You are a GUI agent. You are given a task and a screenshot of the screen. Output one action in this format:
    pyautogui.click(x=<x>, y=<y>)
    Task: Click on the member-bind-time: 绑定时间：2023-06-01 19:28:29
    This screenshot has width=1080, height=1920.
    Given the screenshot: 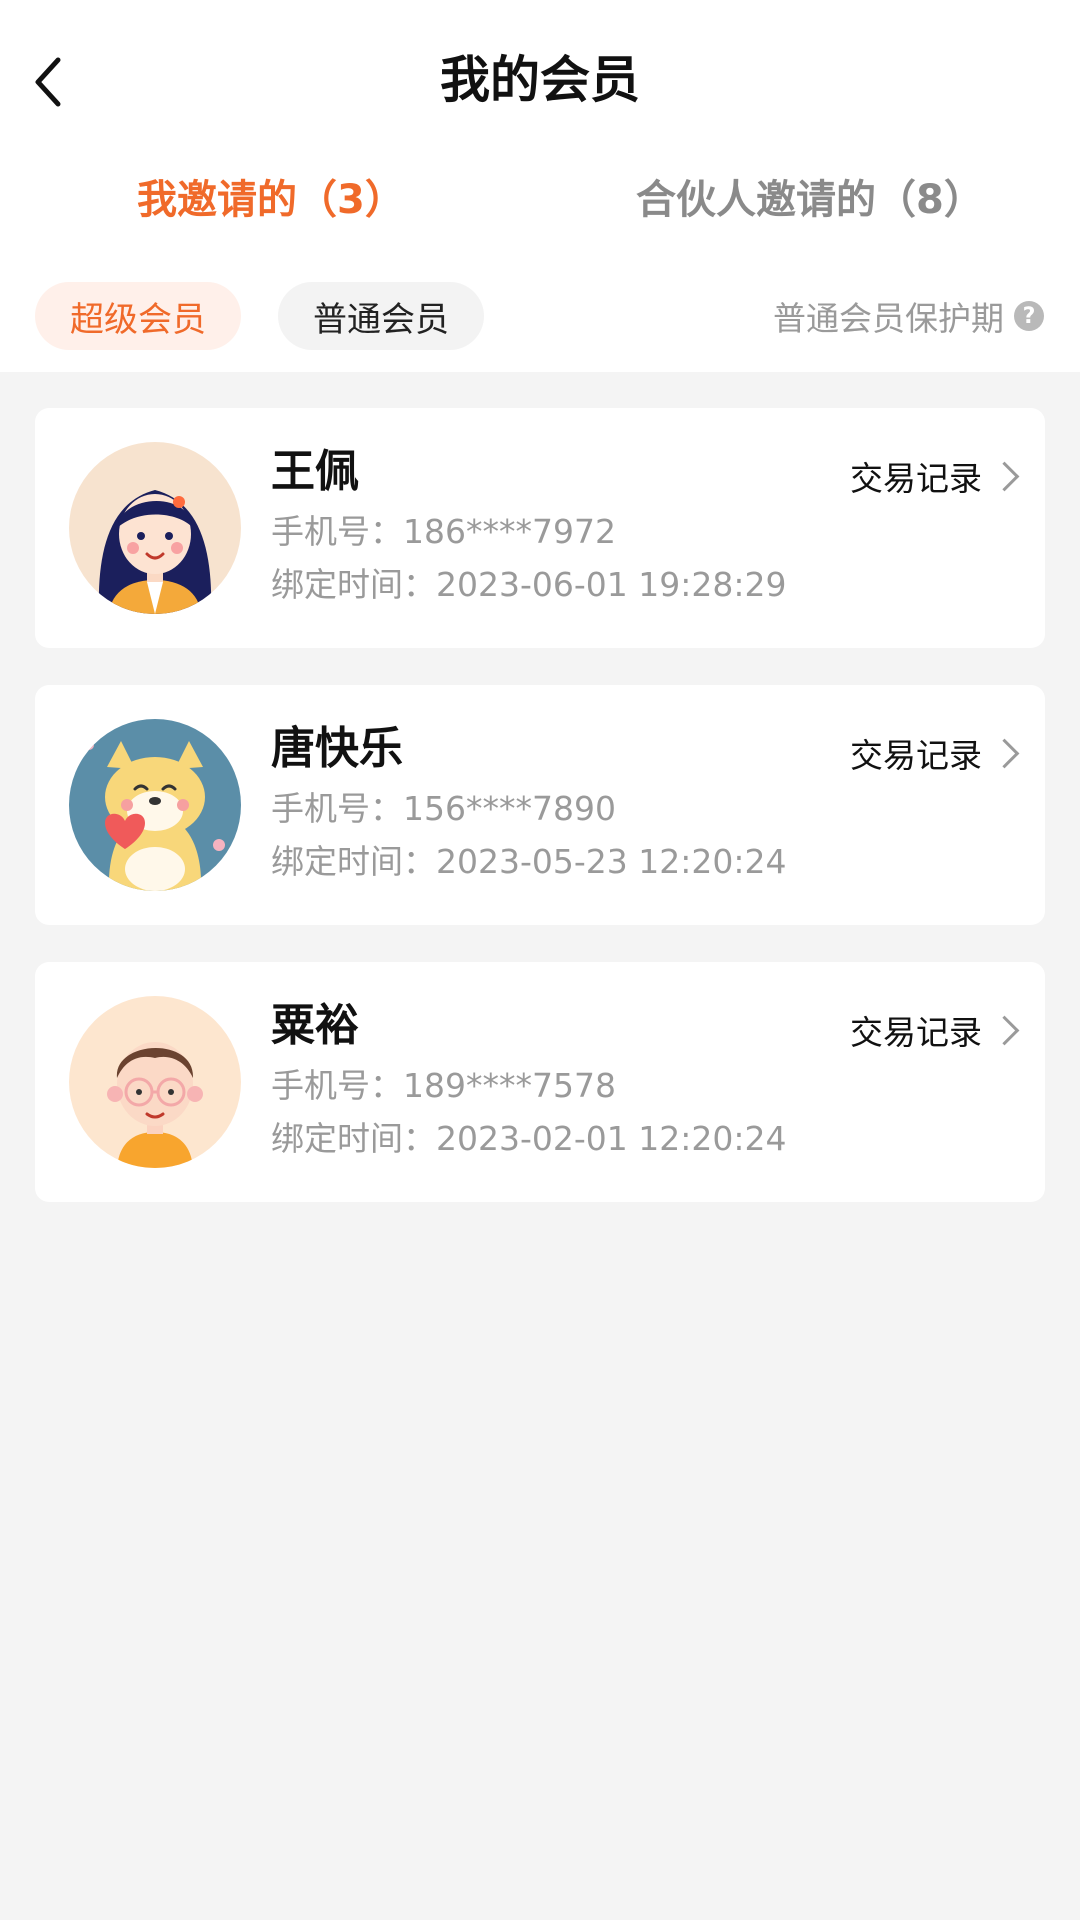 What is the action you would take?
    pyautogui.click(x=529, y=584)
    